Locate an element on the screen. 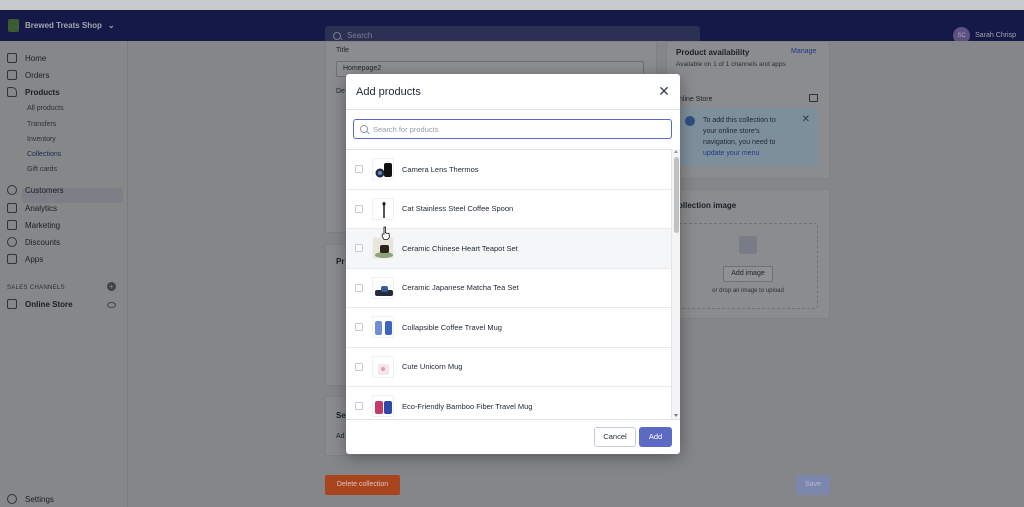 The width and height of the screenshot is (1024, 507). sidebar-item-orders: Orders is located at coordinates (28, 75).